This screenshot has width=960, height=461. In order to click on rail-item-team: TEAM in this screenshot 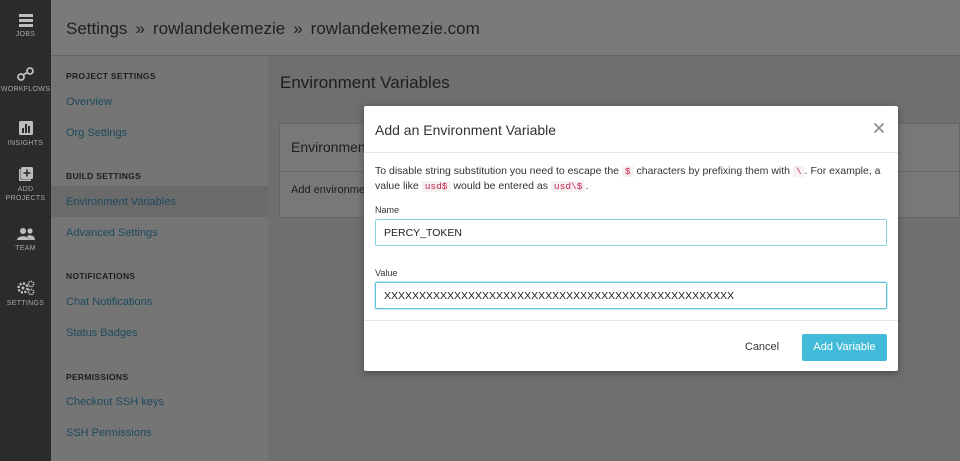, I will do `click(25, 240)`.